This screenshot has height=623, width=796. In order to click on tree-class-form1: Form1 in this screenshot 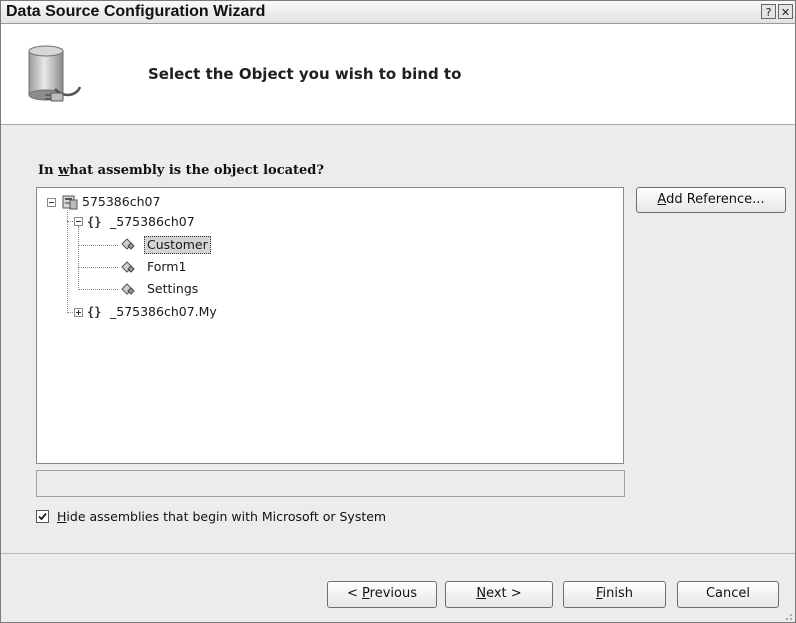, I will do `click(166, 267)`.